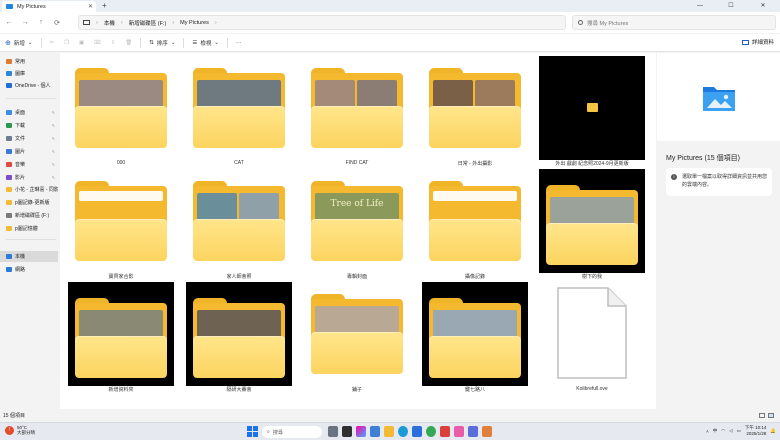 The height and width of the screenshot is (440, 780). Describe the element at coordinates (375, 431) in the screenshot. I see `photos-app-icon` at that location.